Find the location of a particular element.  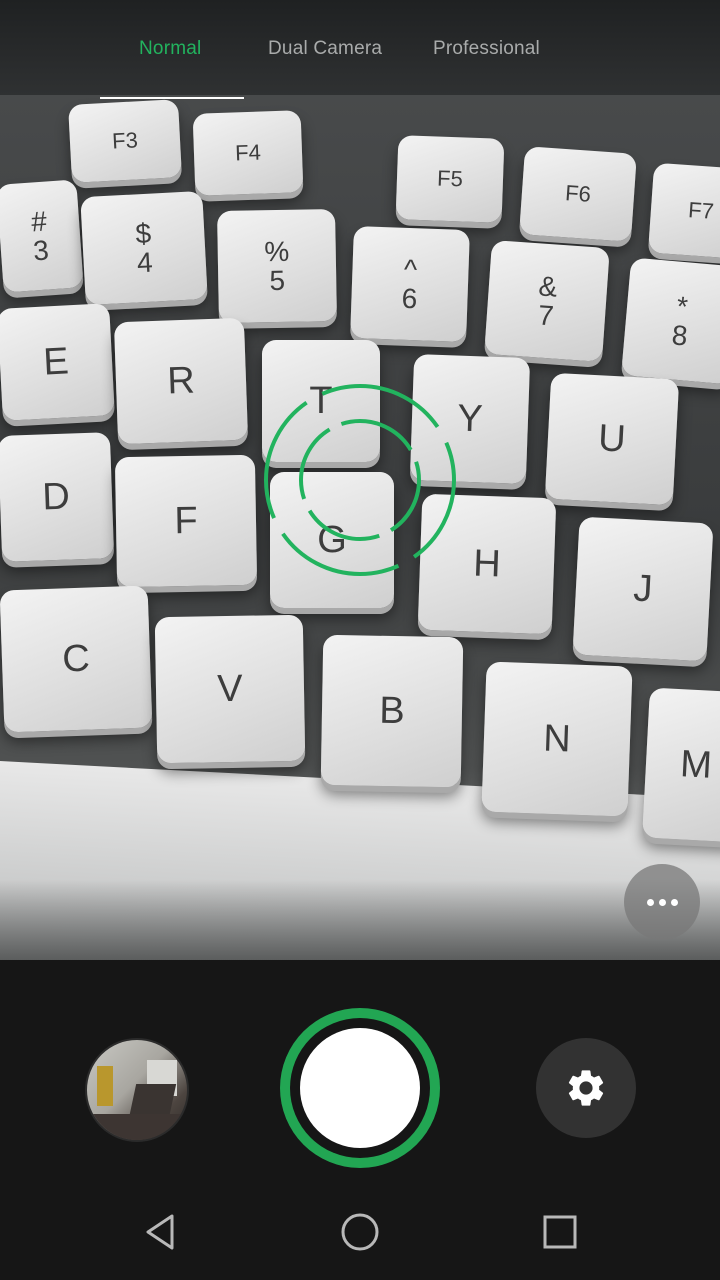

keyboard-key-sublegend: 4 is located at coordinates (145, 262).